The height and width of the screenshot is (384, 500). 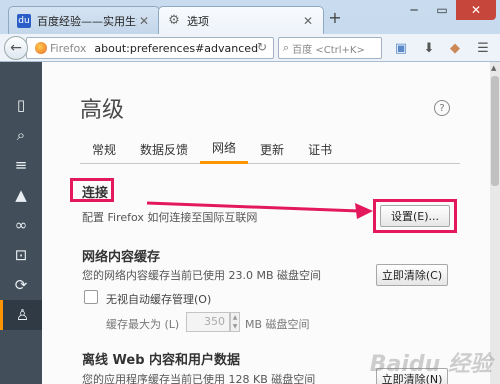 I want to click on sidebar-item-sync: ⟳, so click(x=21, y=285).